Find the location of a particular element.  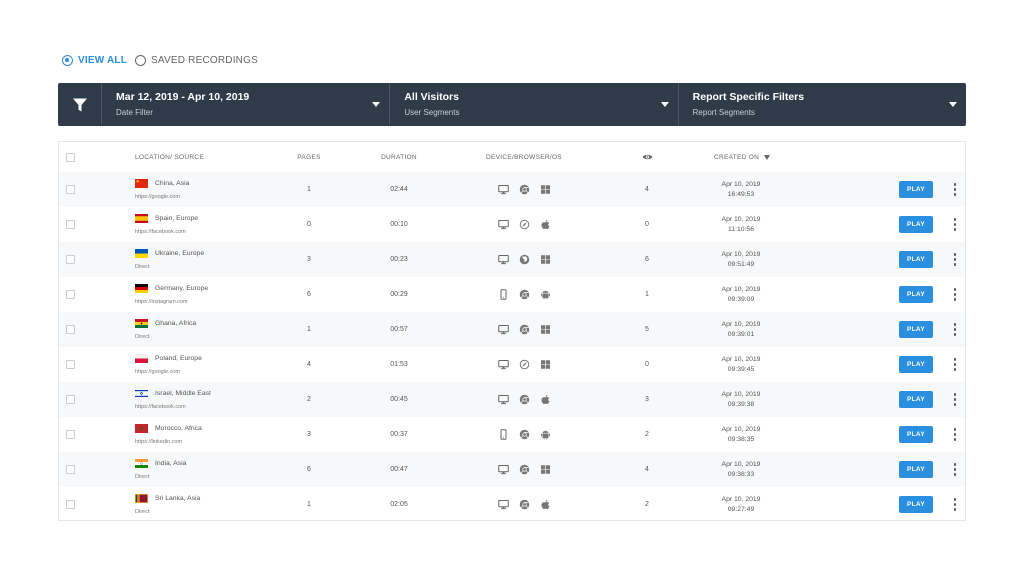

row-views: 2 is located at coordinates (647, 434).